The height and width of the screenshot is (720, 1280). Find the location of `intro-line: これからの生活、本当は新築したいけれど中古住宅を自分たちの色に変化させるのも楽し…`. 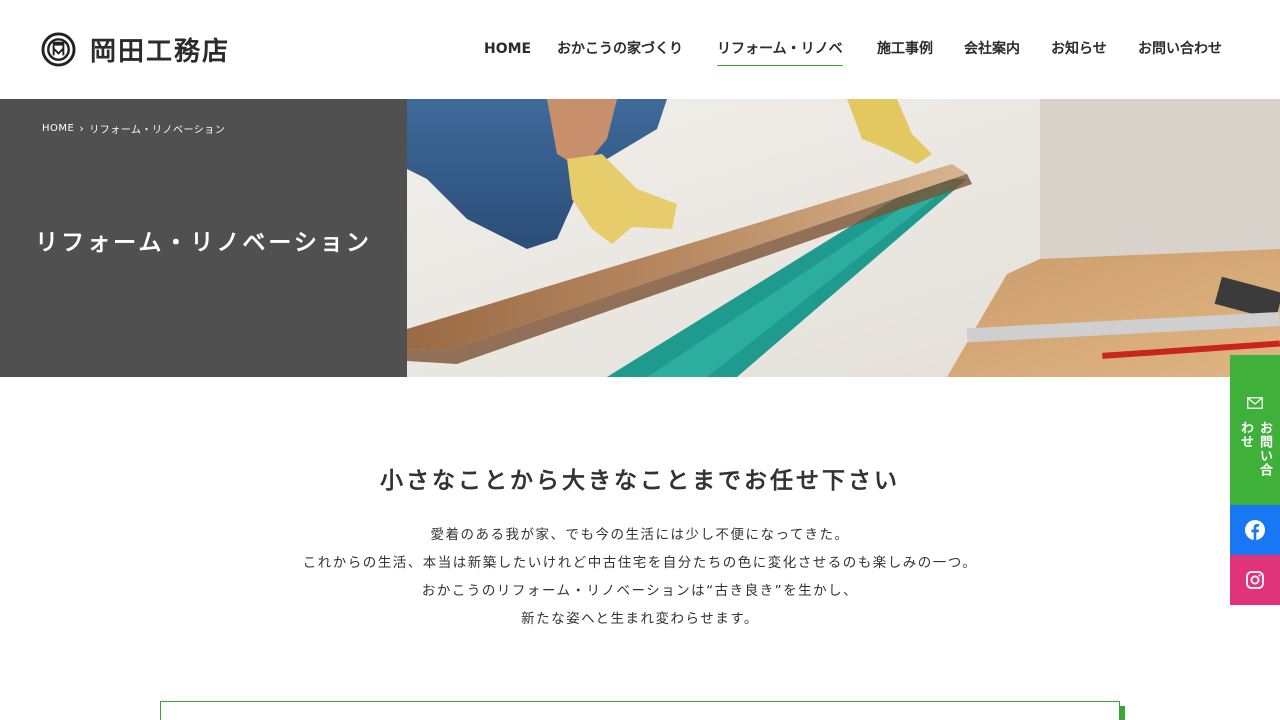

intro-line: これからの生活、本当は新築したいけれど中古住宅を自分たちの色に変化させるのも楽し… is located at coordinates (640, 563).